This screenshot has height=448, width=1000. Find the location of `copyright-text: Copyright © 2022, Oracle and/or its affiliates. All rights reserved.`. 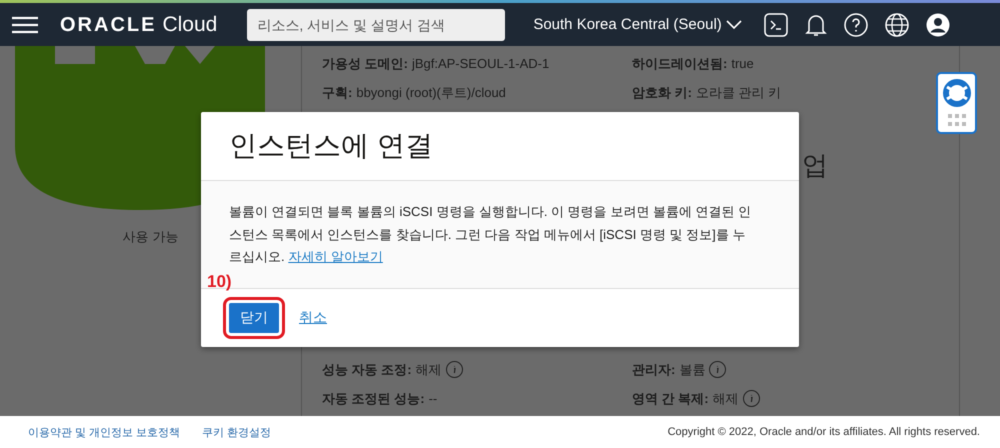

copyright-text: Copyright © 2022, Oracle and/or its affiliates. All rights reserved. is located at coordinates (824, 432).